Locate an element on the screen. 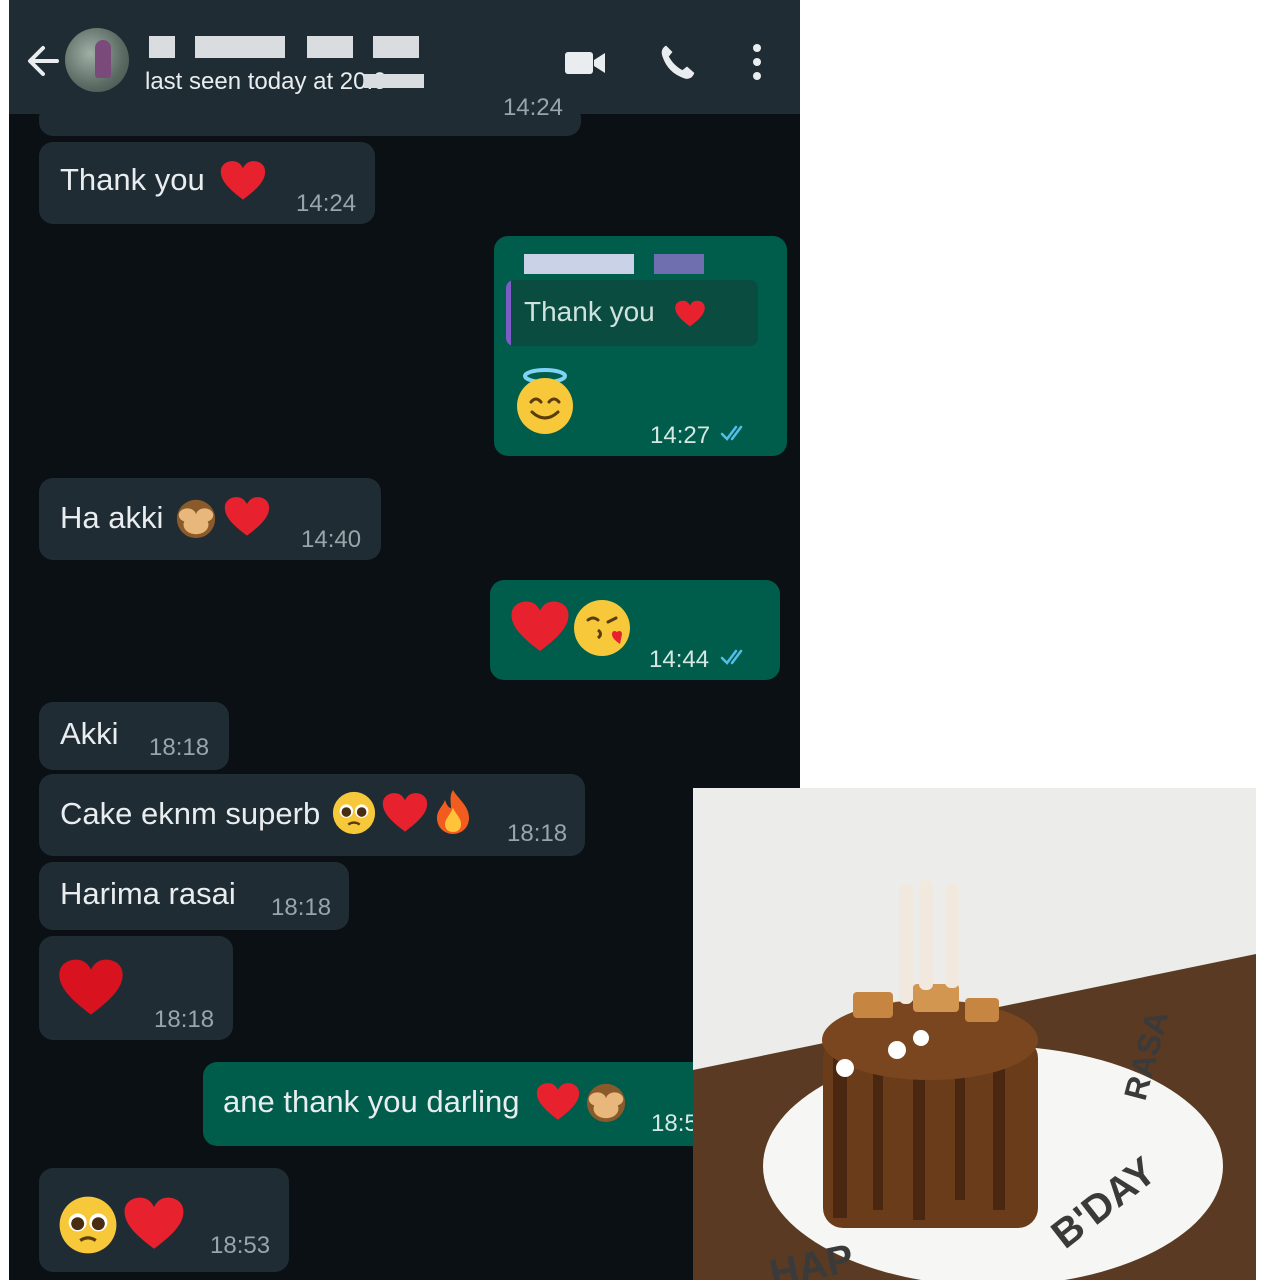 The width and height of the screenshot is (1280, 1280). message-bubble: 18:53 is located at coordinates (164, 1220).